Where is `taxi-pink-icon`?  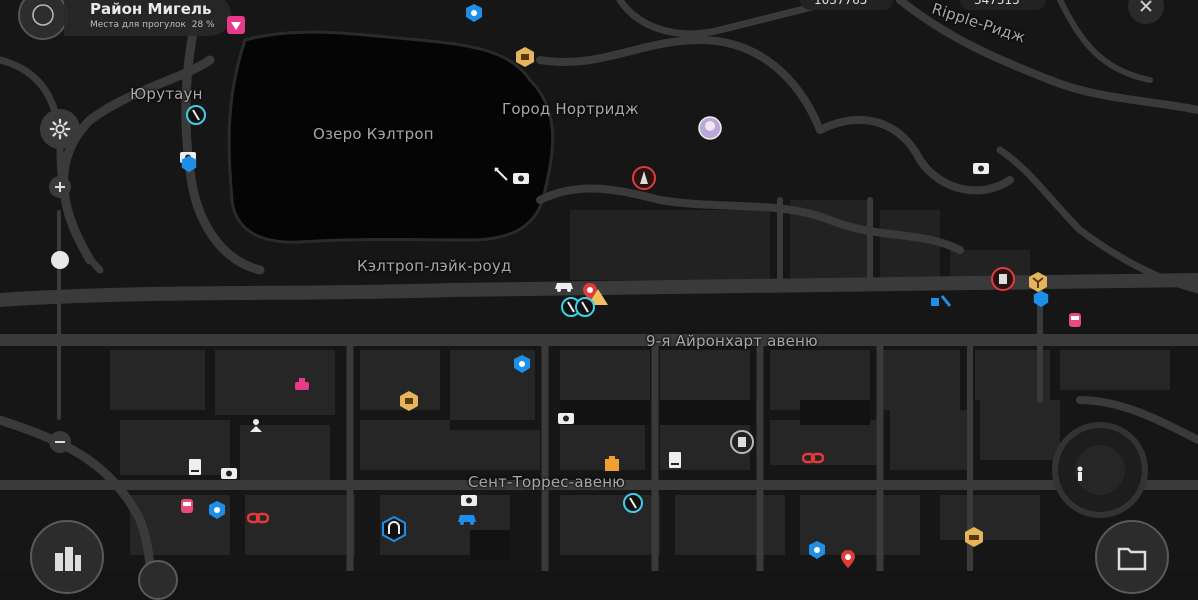
taxi-pink-icon is located at coordinates (302, 385).